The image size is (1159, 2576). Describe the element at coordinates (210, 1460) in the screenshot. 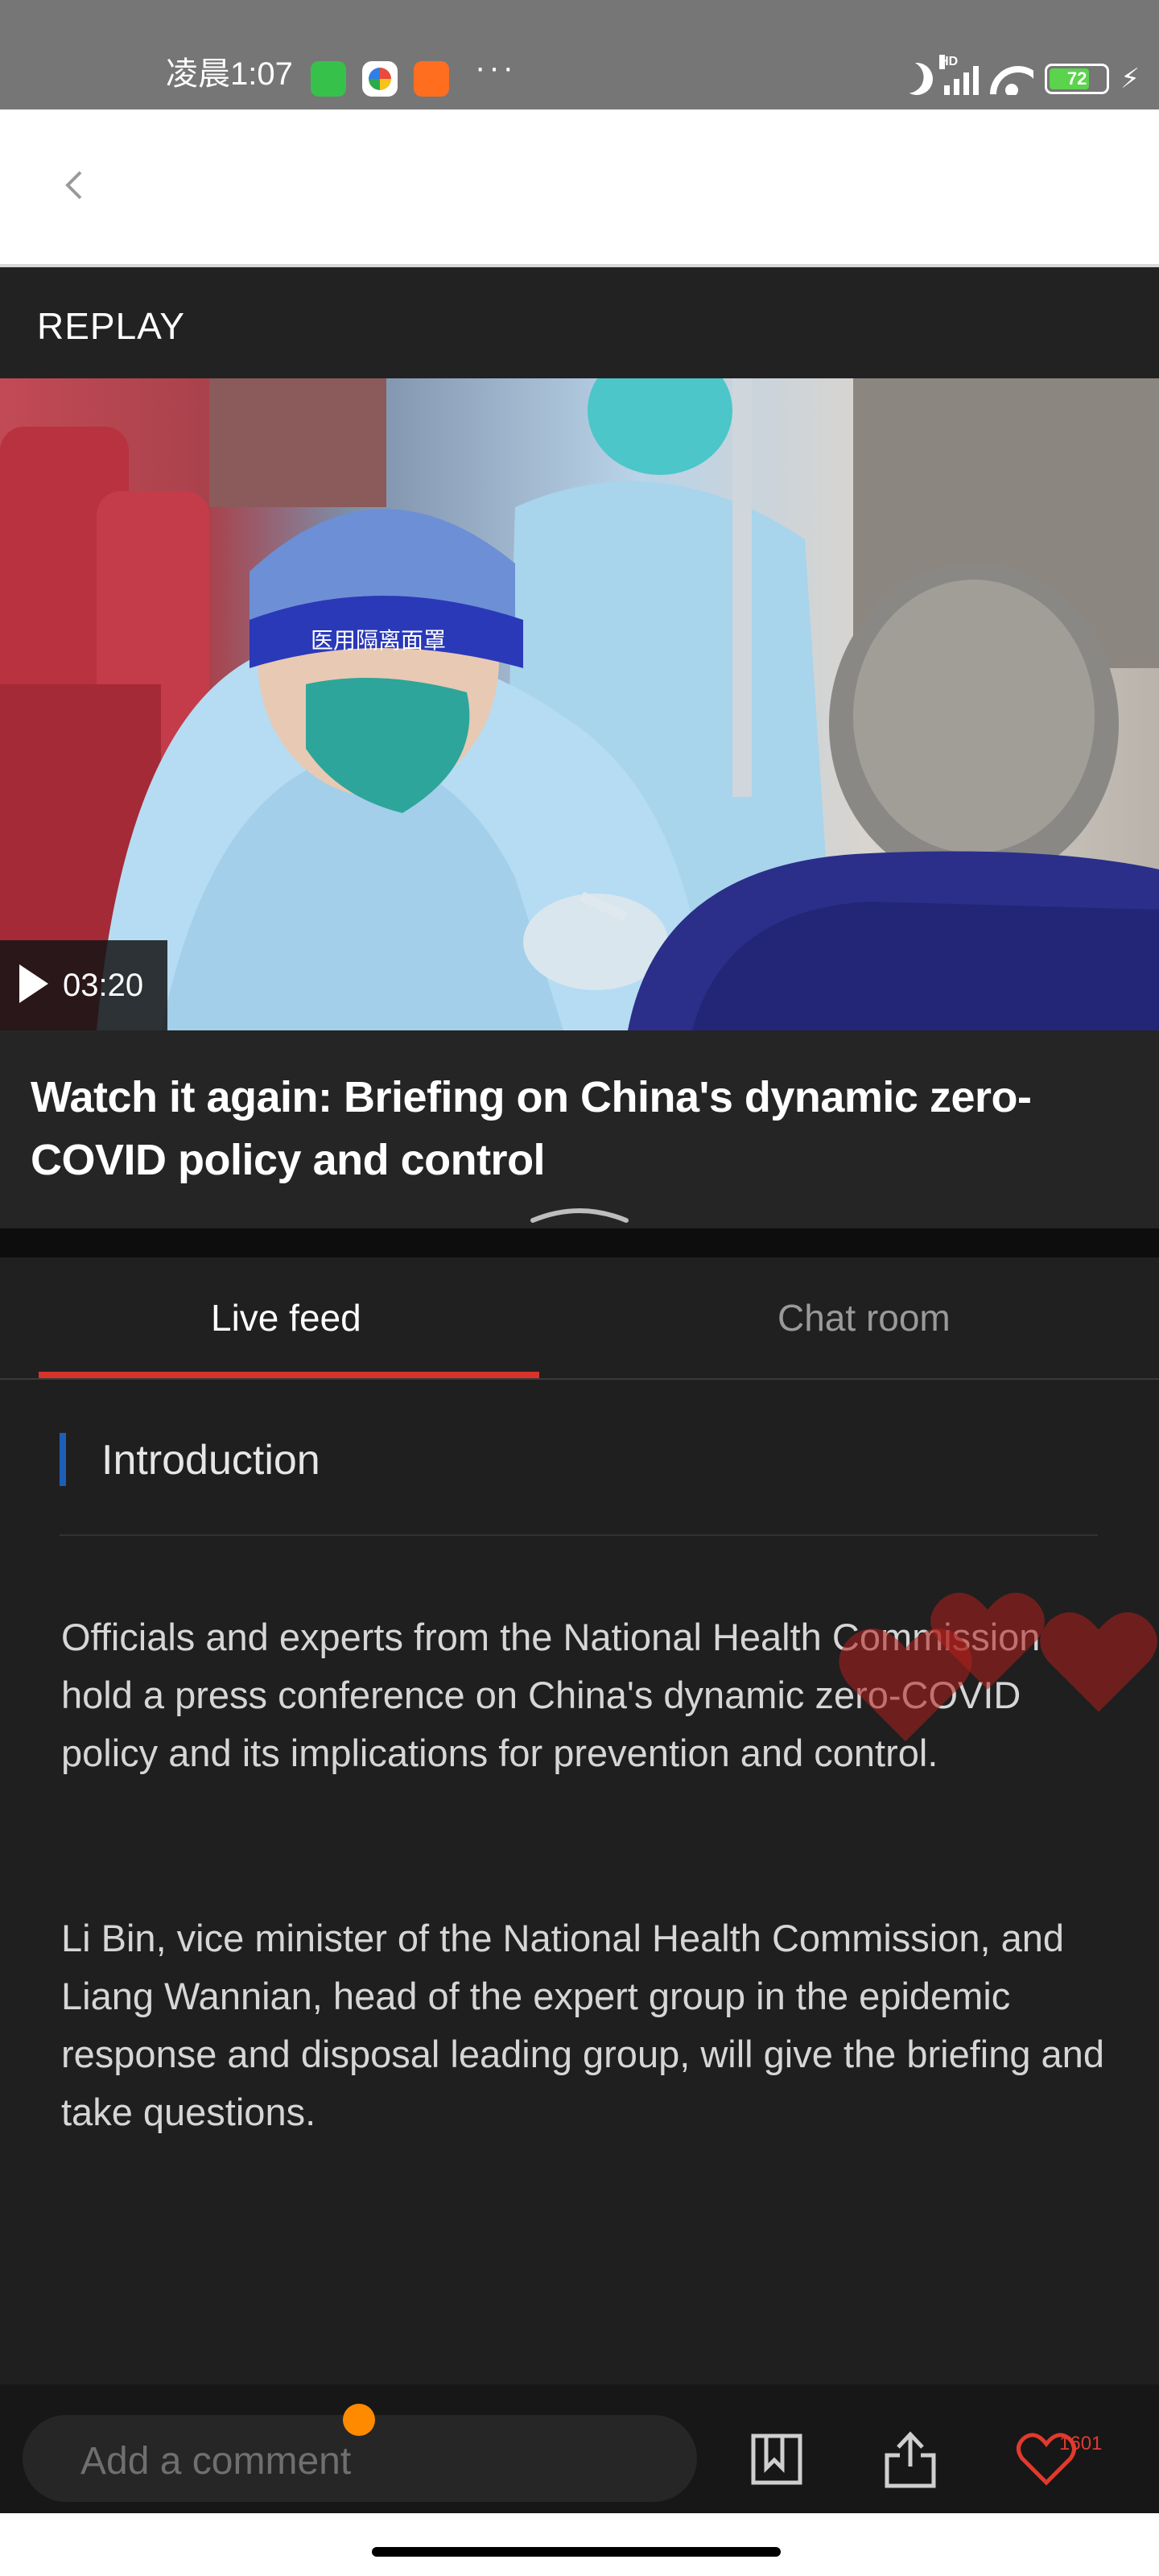

I see `intro-heading: Introduction` at that location.